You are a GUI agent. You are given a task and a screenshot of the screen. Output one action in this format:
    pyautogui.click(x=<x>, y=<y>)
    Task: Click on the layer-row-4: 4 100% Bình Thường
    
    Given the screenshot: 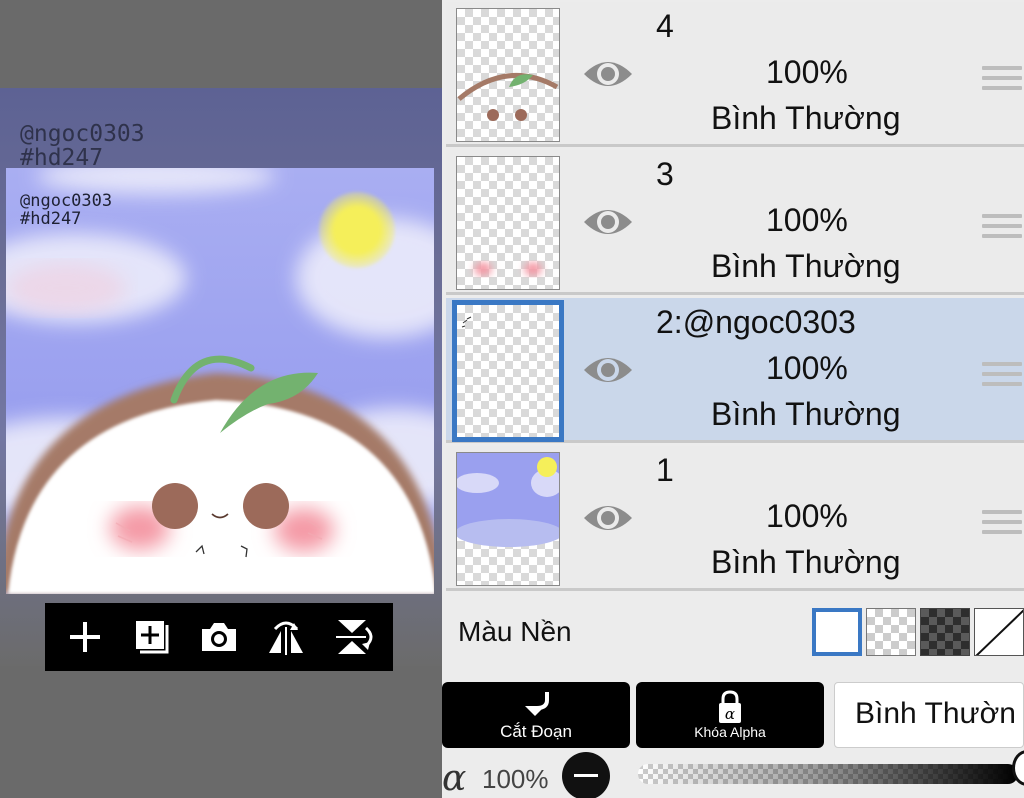 What is the action you would take?
    pyautogui.click(x=735, y=74)
    